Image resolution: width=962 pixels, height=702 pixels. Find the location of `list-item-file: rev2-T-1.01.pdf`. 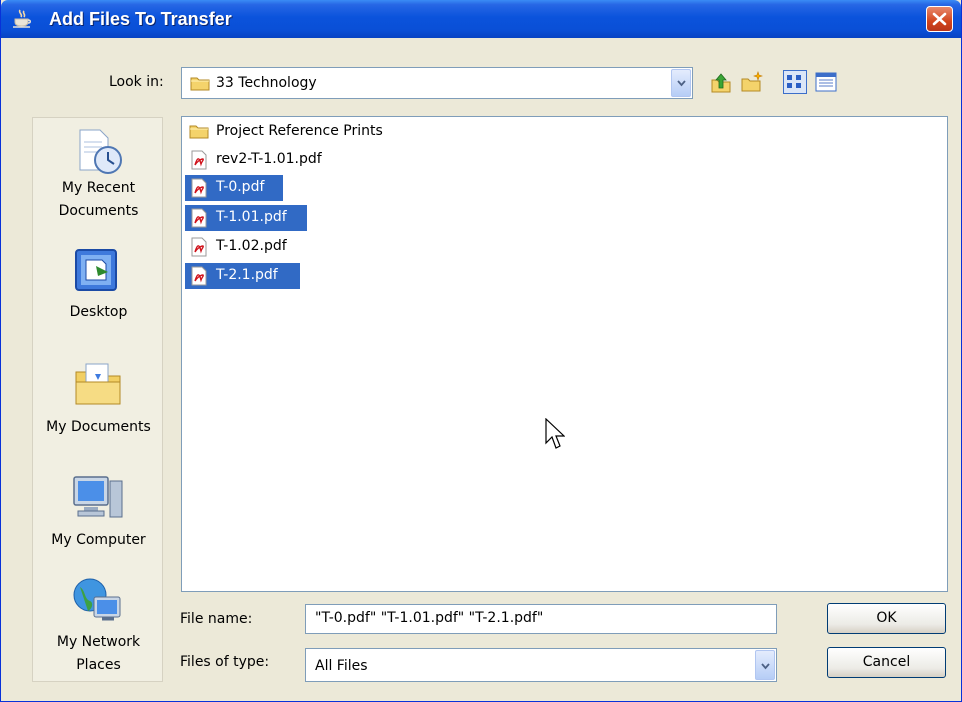

list-item-file: rev2-T-1.01.pdf is located at coordinates (270, 160).